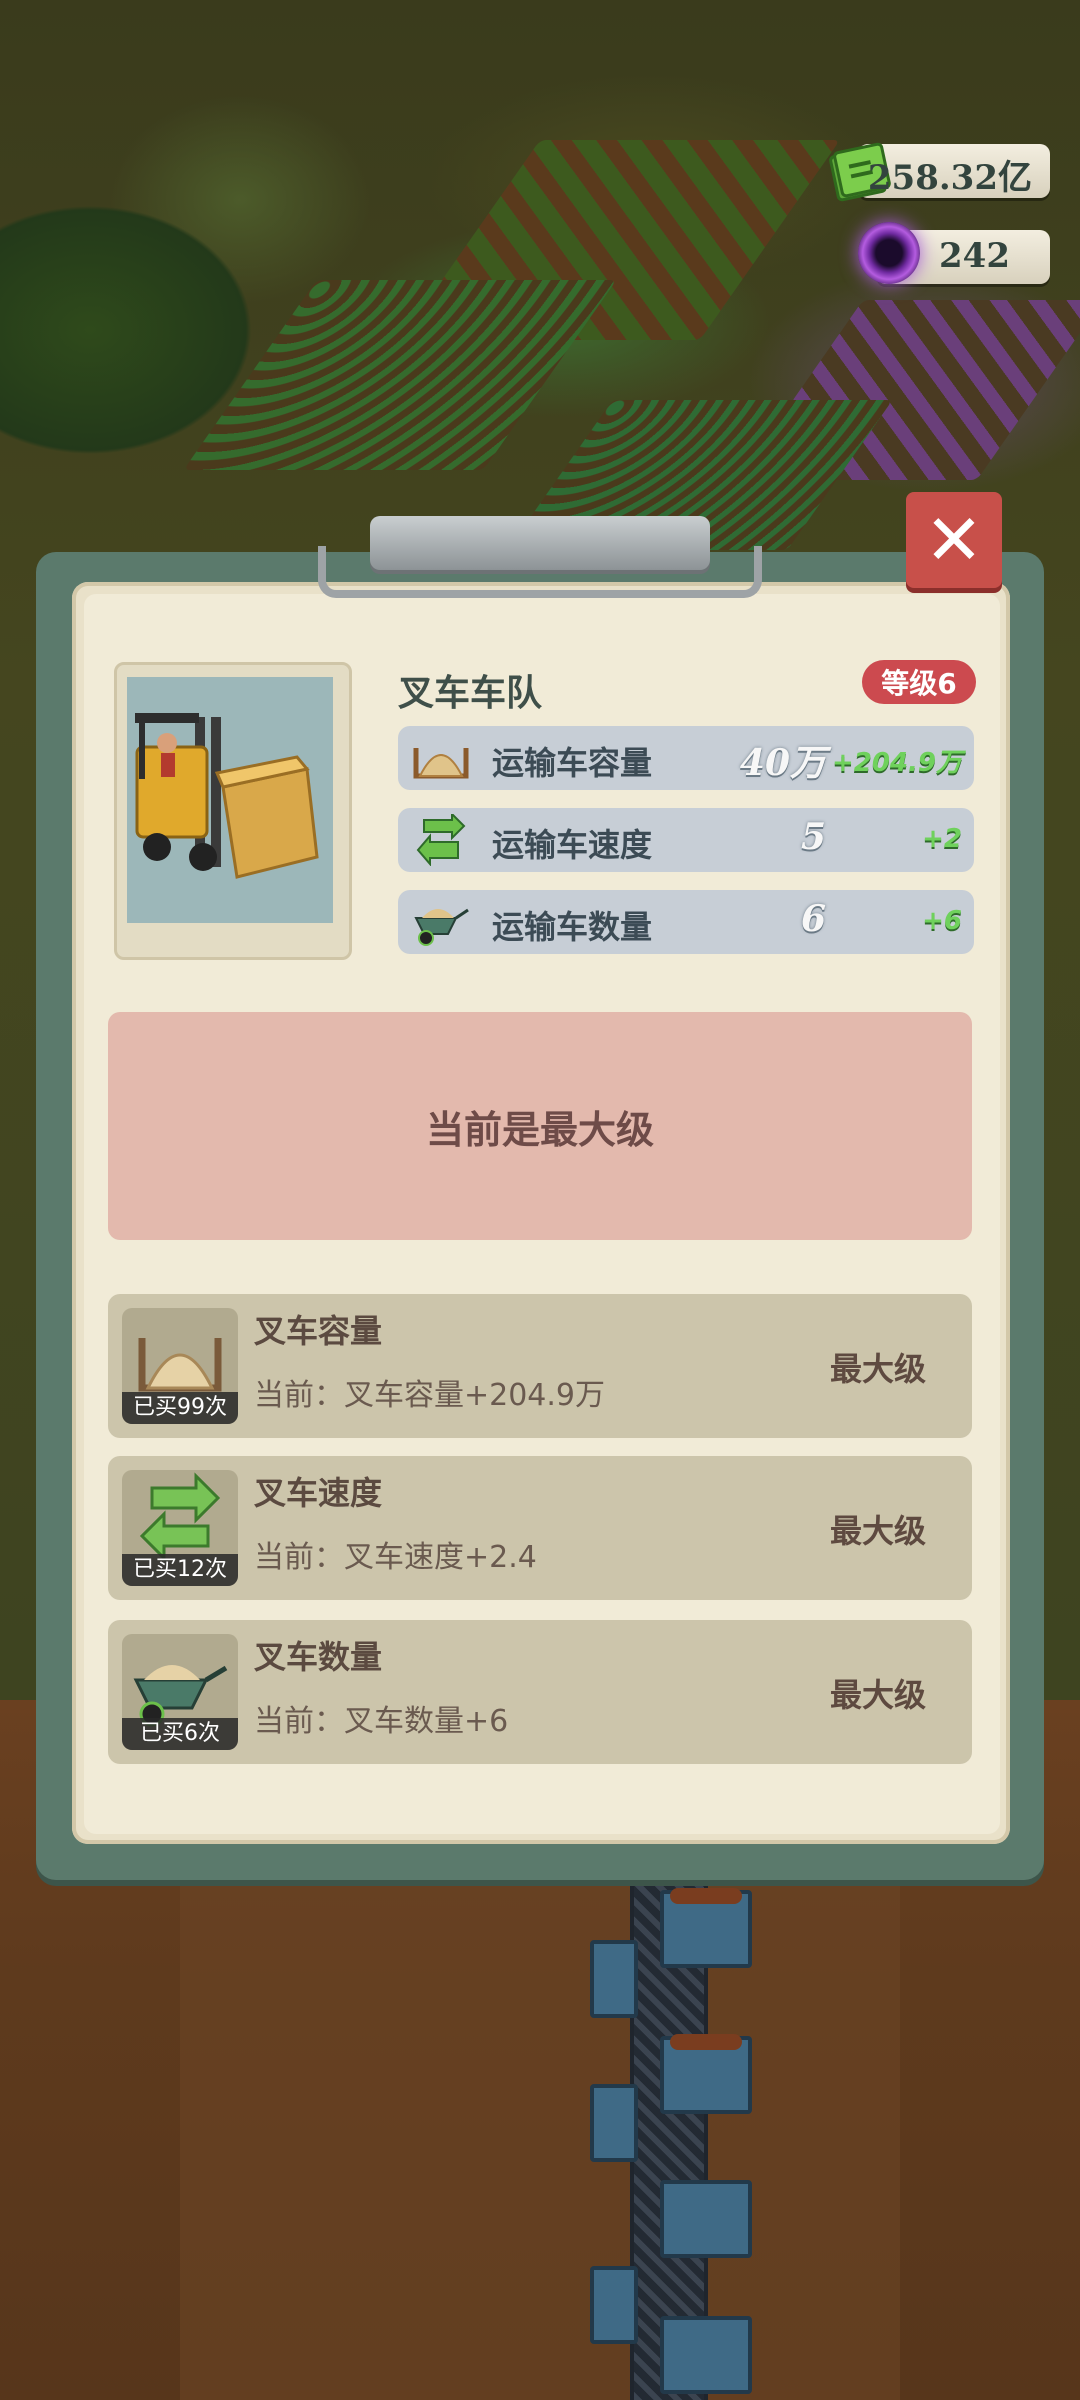 This screenshot has width=1080, height=2400. What do you see at coordinates (441, 758) in the screenshot?
I see `sand-pile-icon` at bounding box center [441, 758].